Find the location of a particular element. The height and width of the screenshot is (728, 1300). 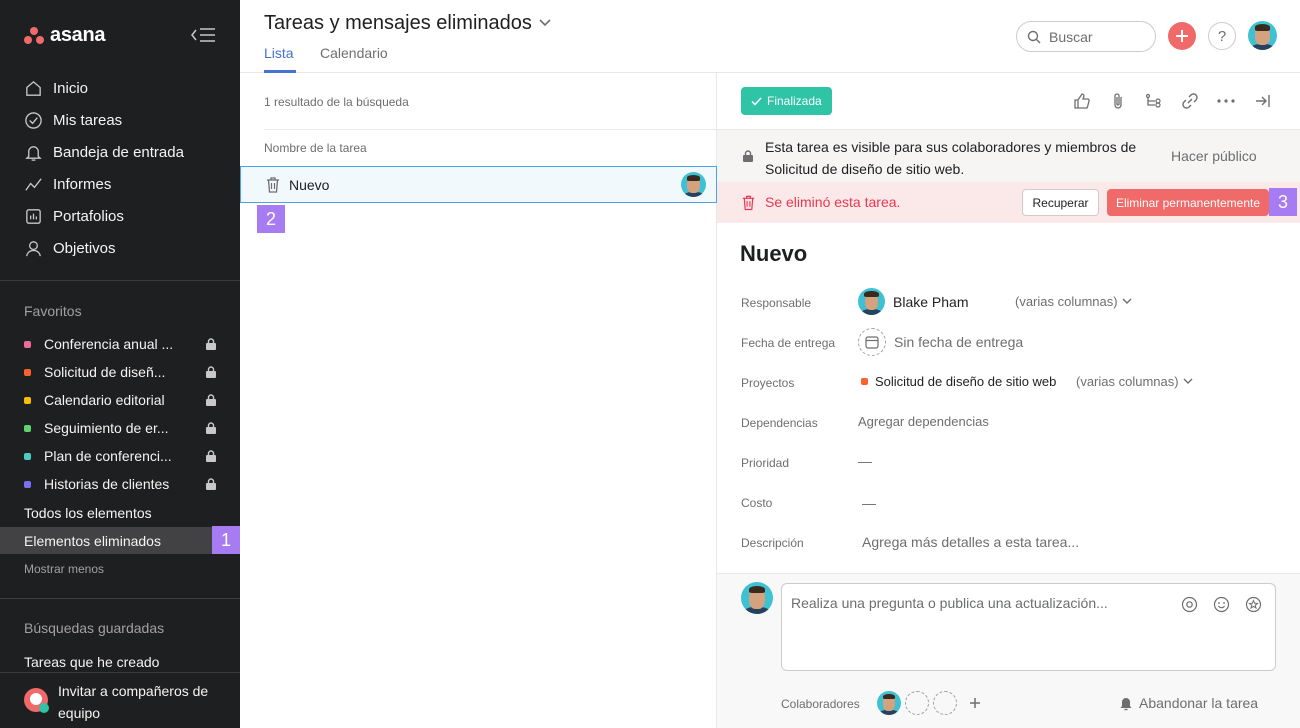

column-header-task-name: Nombre de la tarea is located at coordinates (315, 148).